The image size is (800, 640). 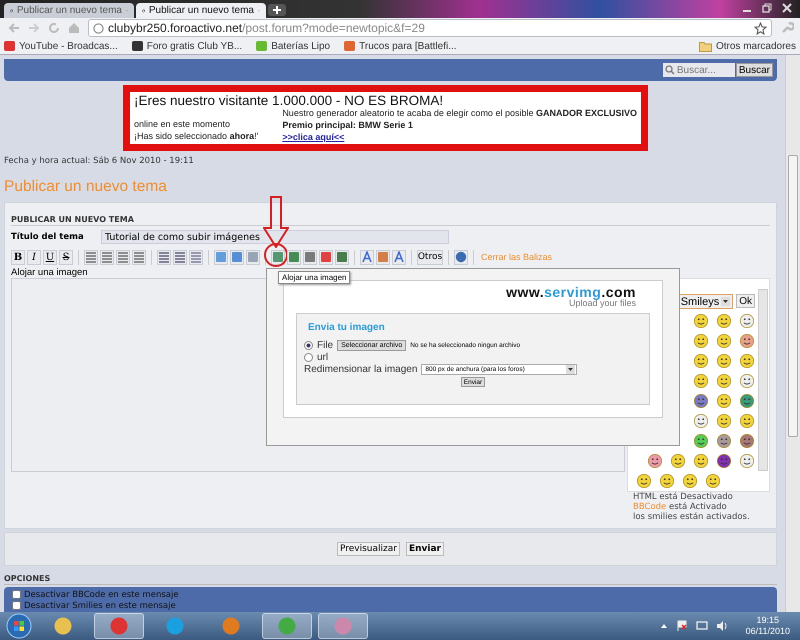 What do you see at coordinates (86, 187) in the screenshot?
I see `page-title: Publicar un nuevo tema` at bounding box center [86, 187].